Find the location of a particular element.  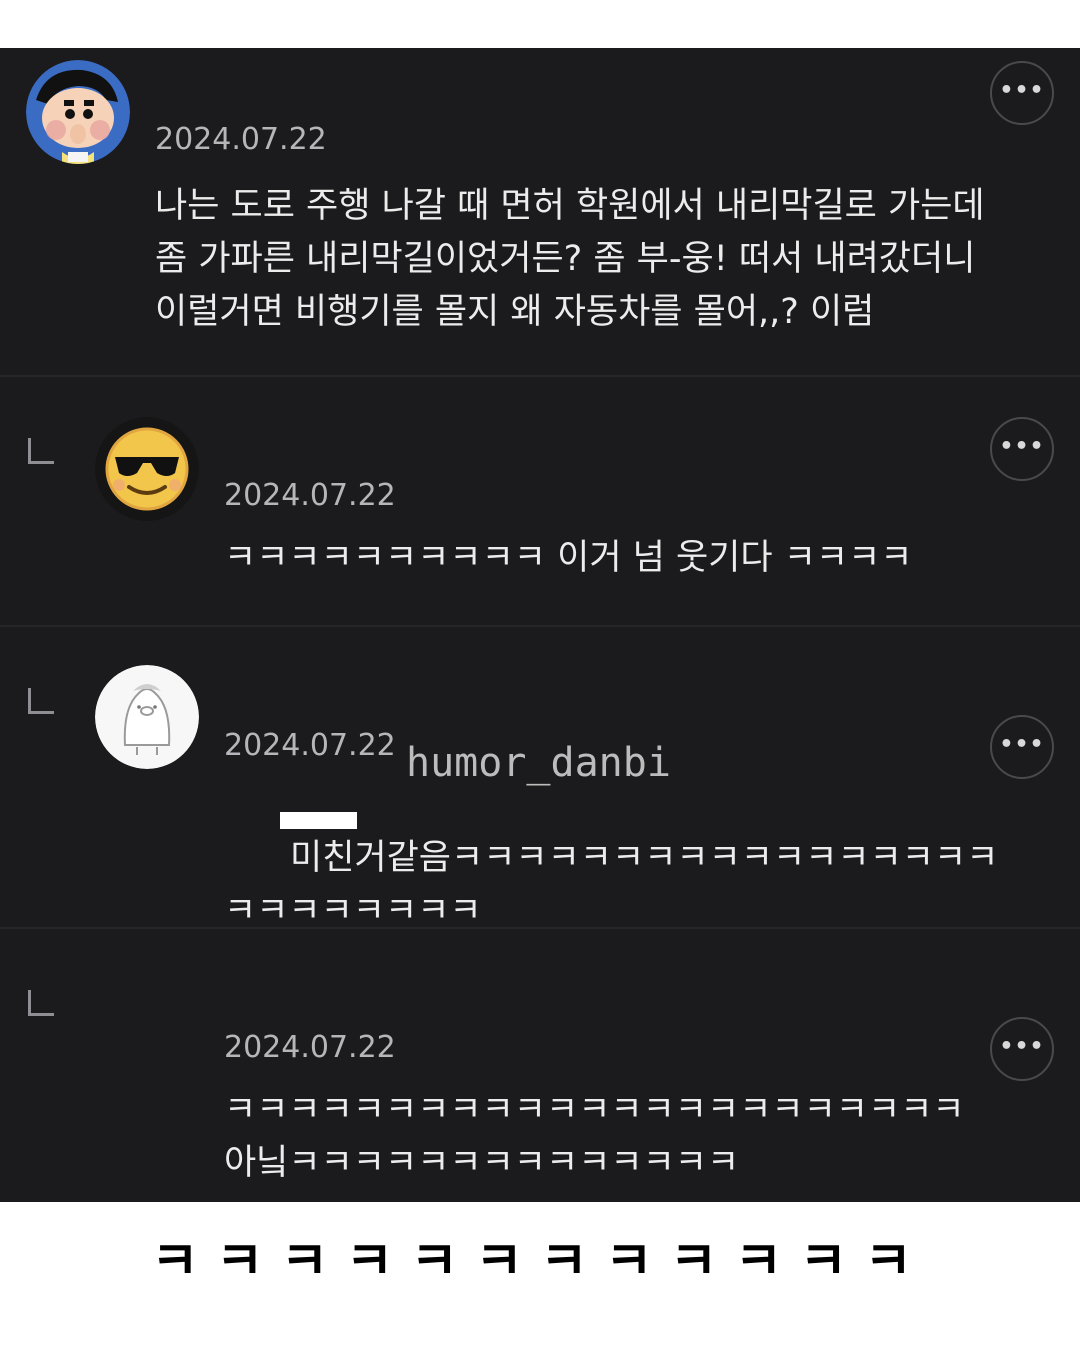

watermark: humor_danbi is located at coordinates (538, 763).